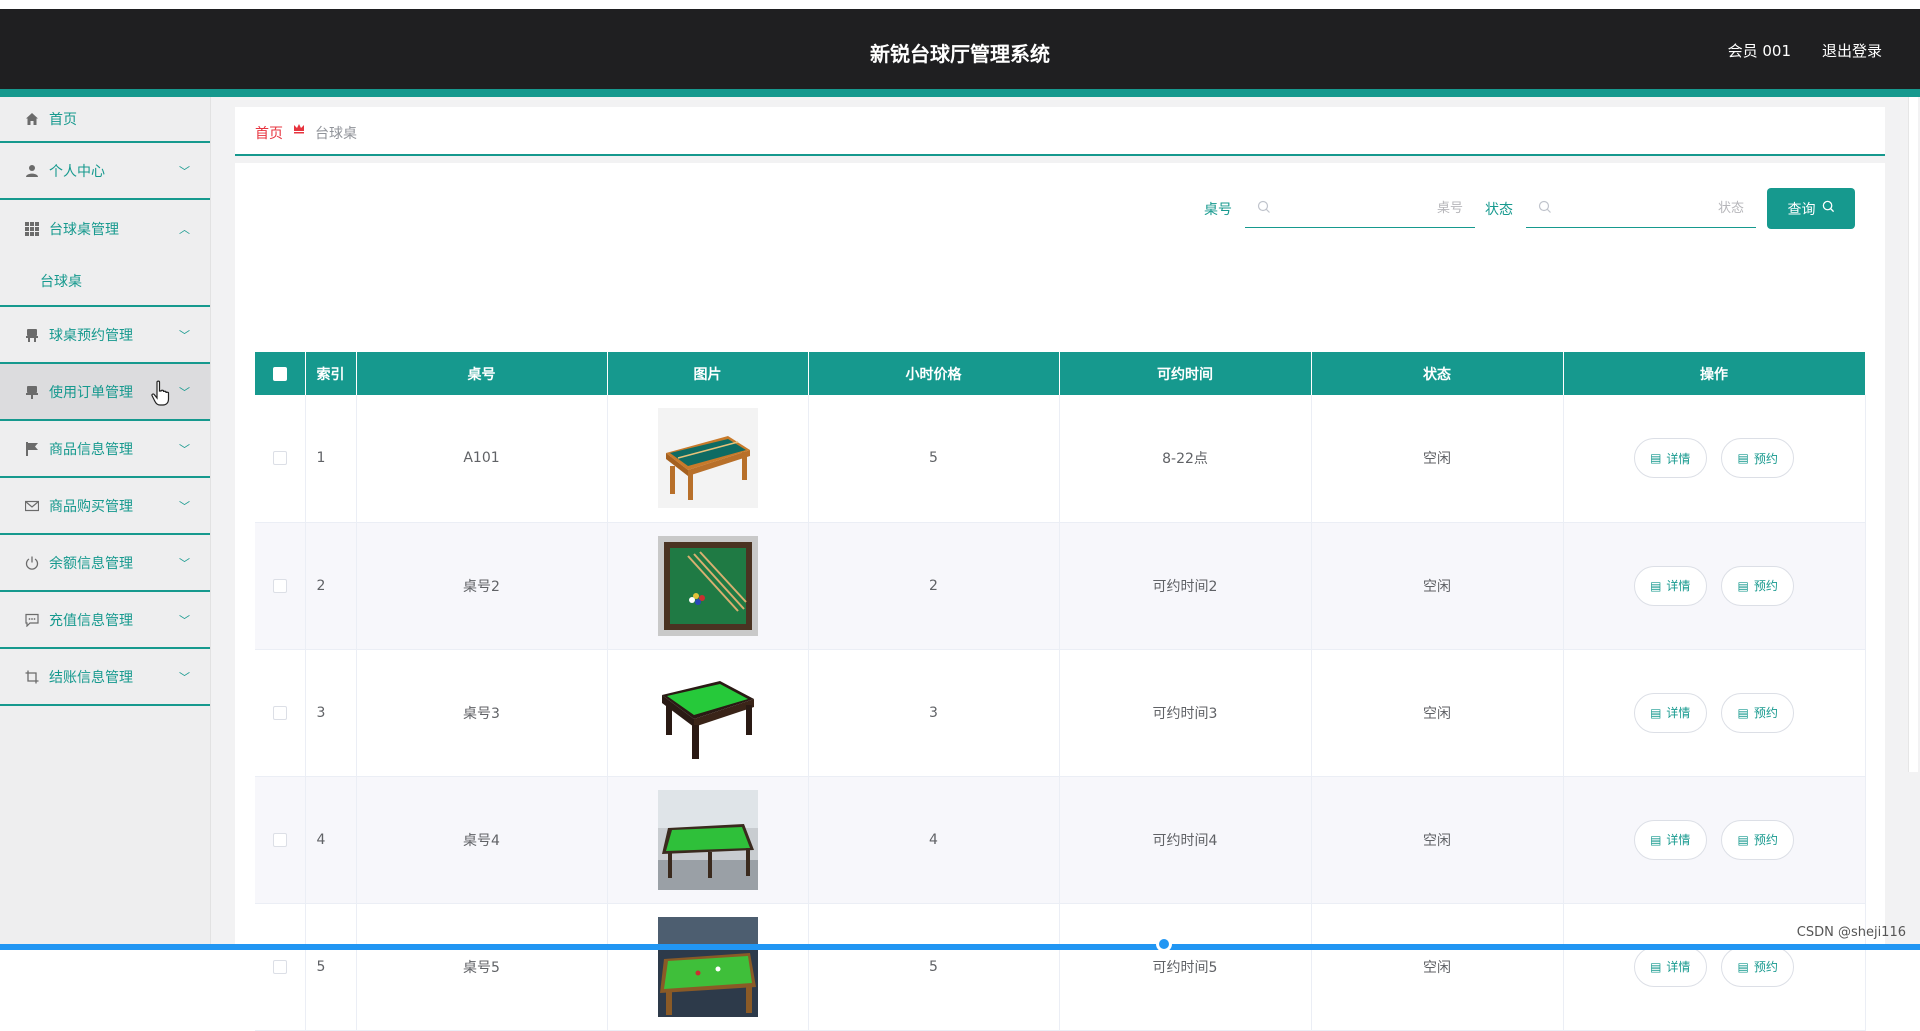  What do you see at coordinates (160, 393) in the screenshot?
I see `hand-cursor-icon` at bounding box center [160, 393].